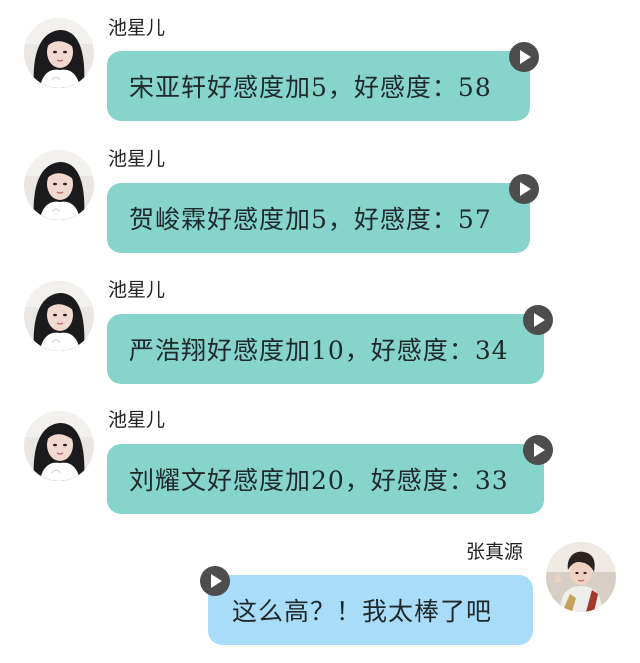  What do you see at coordinates (325, 479) in the screenshot?
I see `message-bubble: 刘耀文好感度加20，好感度：33` at bounding box center [325, 479].